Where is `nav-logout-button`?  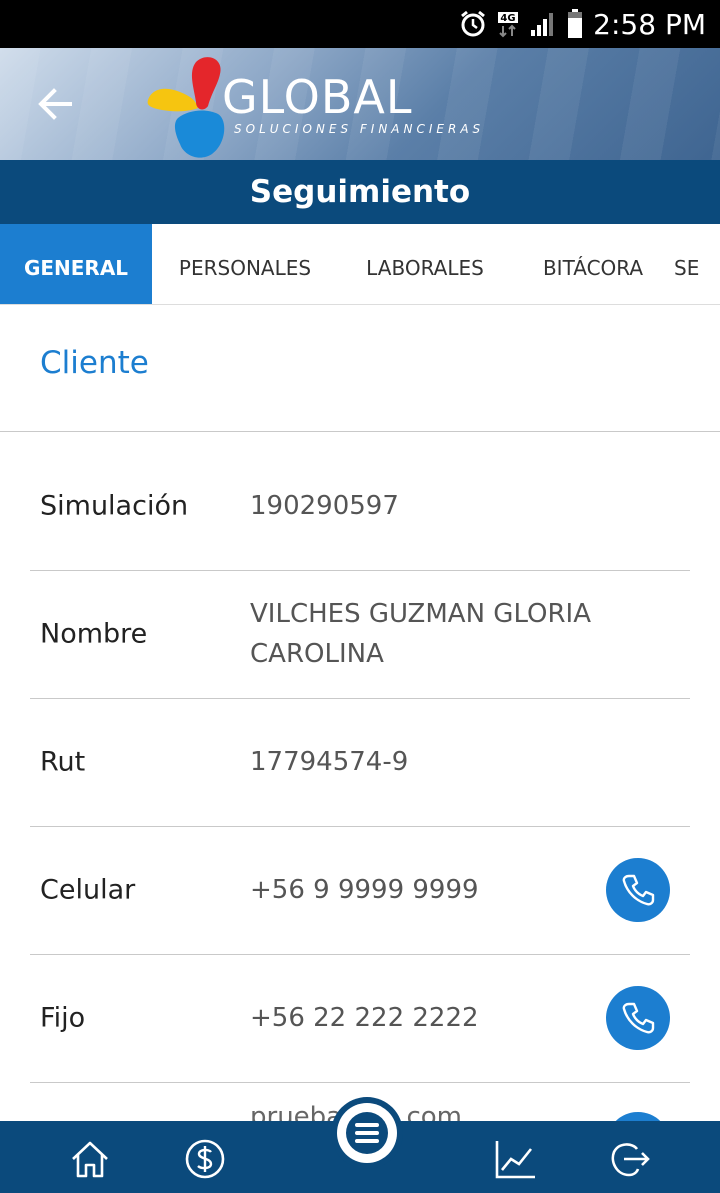 nav-logout-button is located at coordinates (629, 1159).